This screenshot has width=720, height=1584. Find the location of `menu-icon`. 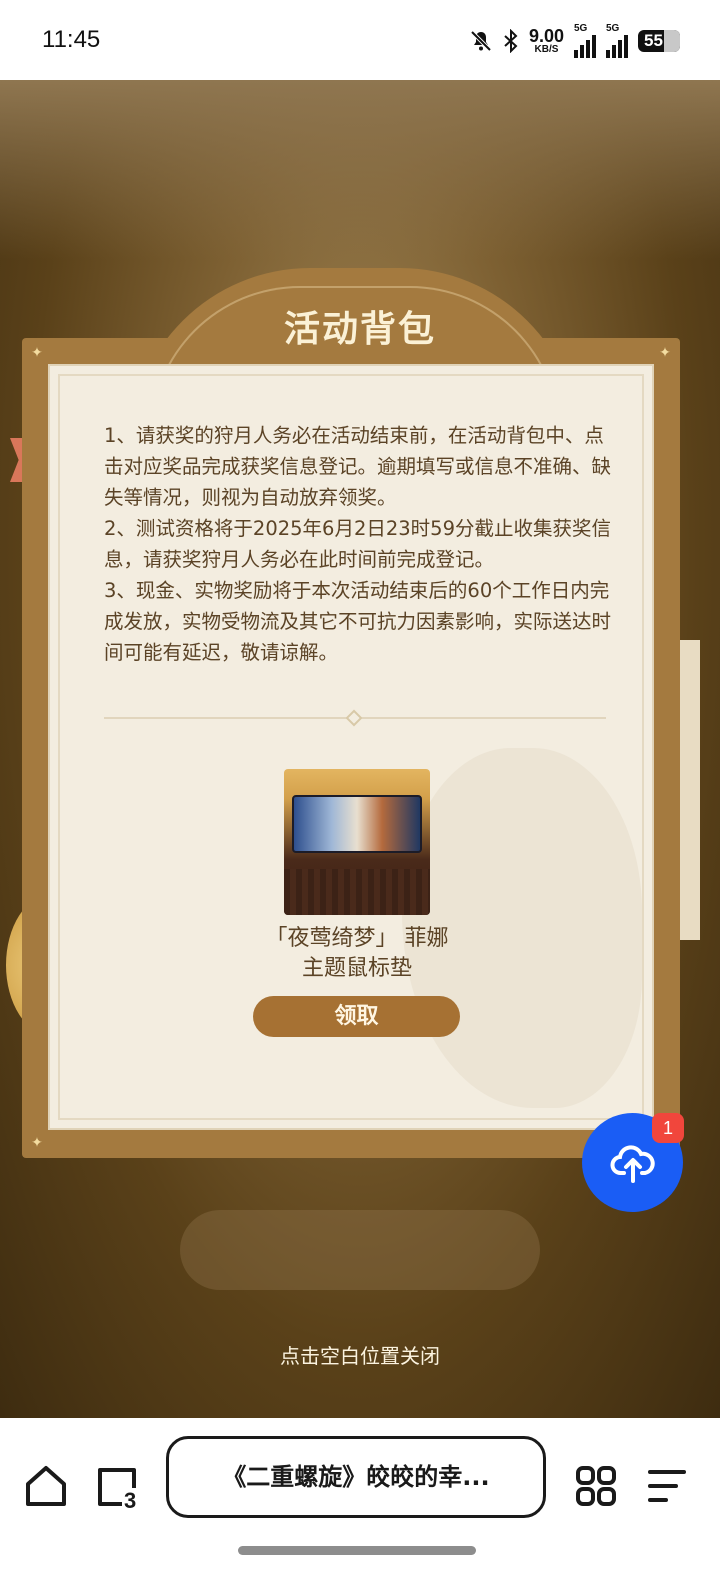

menu-icon is located at coordinates (668, 1486).